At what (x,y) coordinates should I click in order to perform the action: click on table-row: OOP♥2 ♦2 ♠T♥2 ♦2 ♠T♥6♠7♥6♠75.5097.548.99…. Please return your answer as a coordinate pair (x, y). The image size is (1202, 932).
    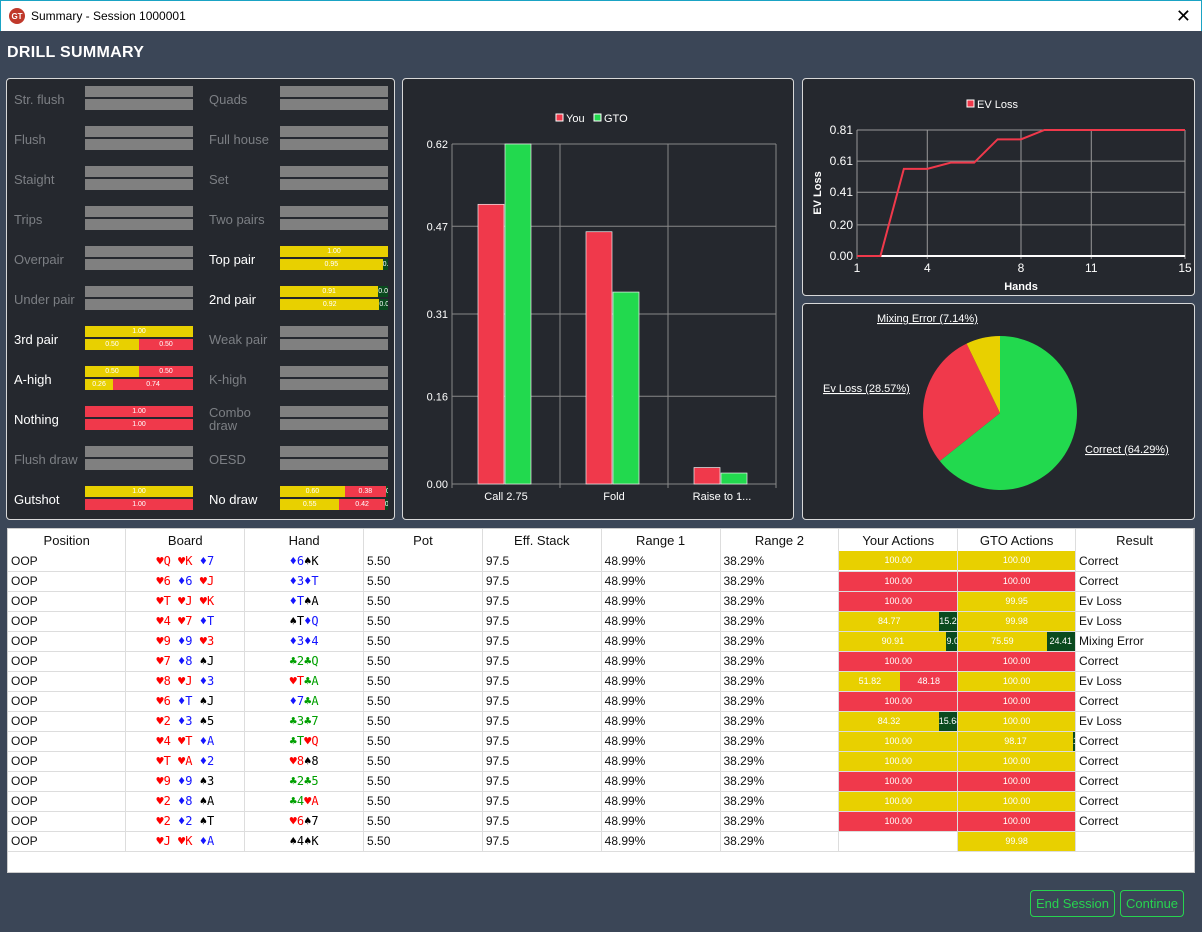
    Looking at the image, I should click on (601, 821).